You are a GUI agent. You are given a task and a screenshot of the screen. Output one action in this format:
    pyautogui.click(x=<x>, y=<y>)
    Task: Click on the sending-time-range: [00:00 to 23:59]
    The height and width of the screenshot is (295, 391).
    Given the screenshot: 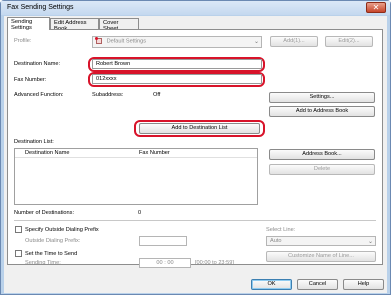 What is the action you would take?
    pyautogui.click(x=214, y=263)
    